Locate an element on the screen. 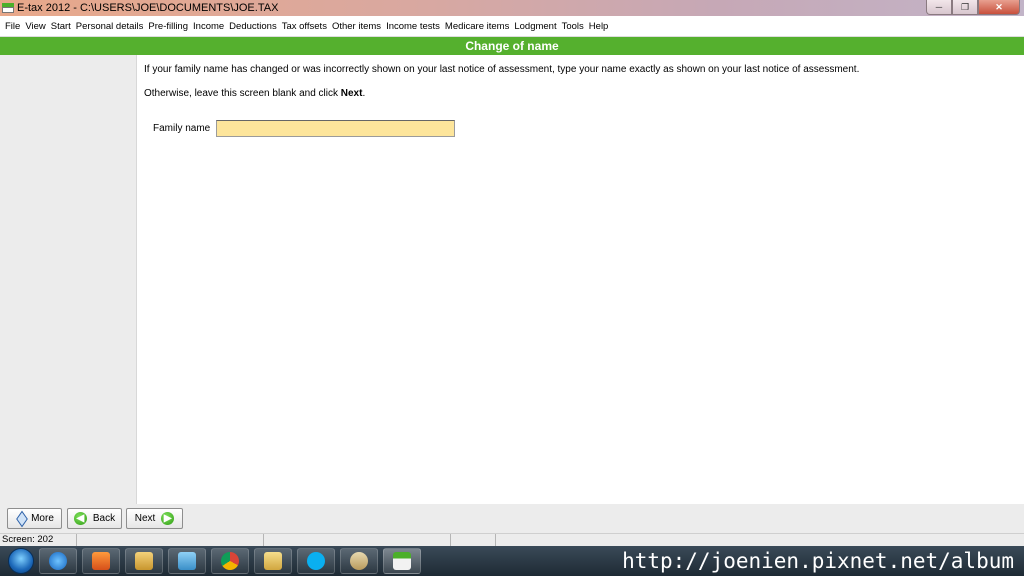  taskbar-internet-explorer is located at coordinates (58, 561).